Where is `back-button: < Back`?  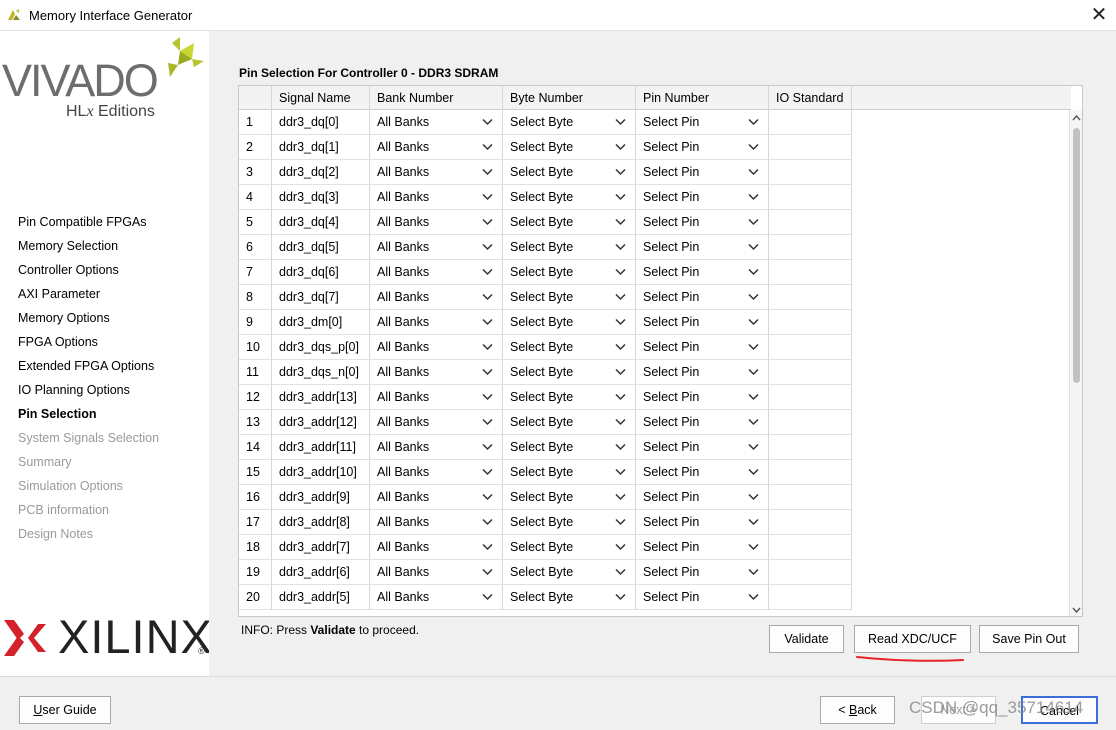
back-button: < Back is located at coordinates (857, 710).